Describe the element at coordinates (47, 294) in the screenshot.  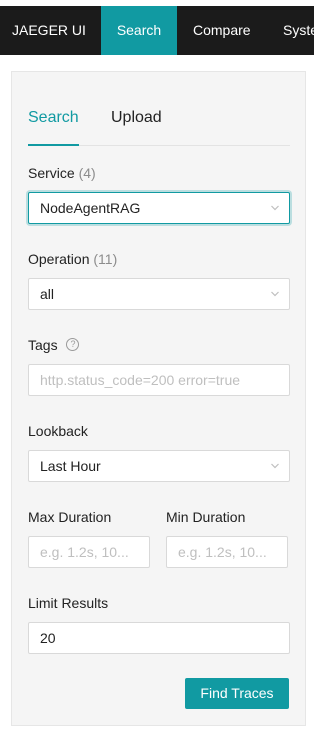
I see `operation-value: all` at that location.